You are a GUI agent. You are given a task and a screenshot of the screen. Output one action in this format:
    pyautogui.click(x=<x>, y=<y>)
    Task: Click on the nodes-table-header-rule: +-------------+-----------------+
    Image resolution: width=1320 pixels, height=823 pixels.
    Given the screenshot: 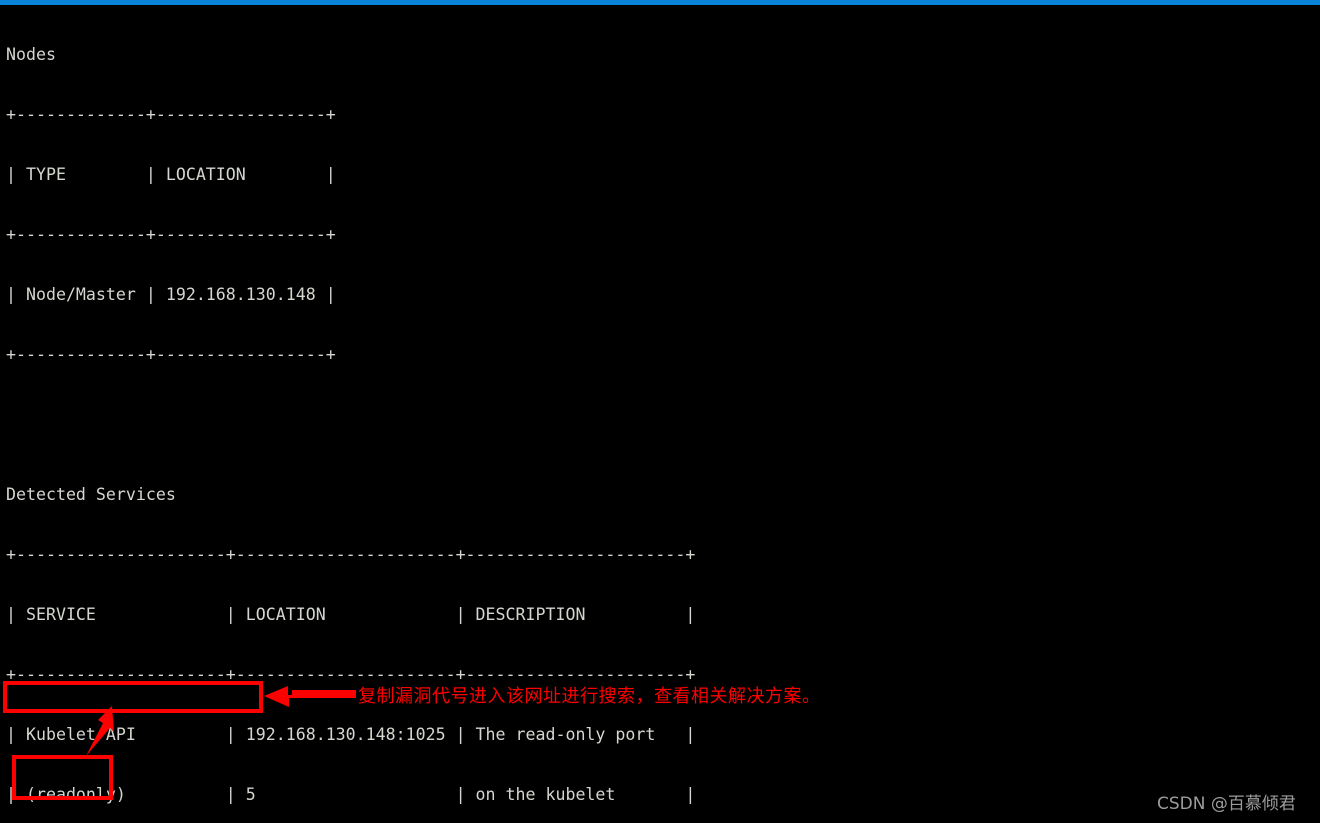 What is the action you would take?
    pyautogui.click(x=171, y=234)
    